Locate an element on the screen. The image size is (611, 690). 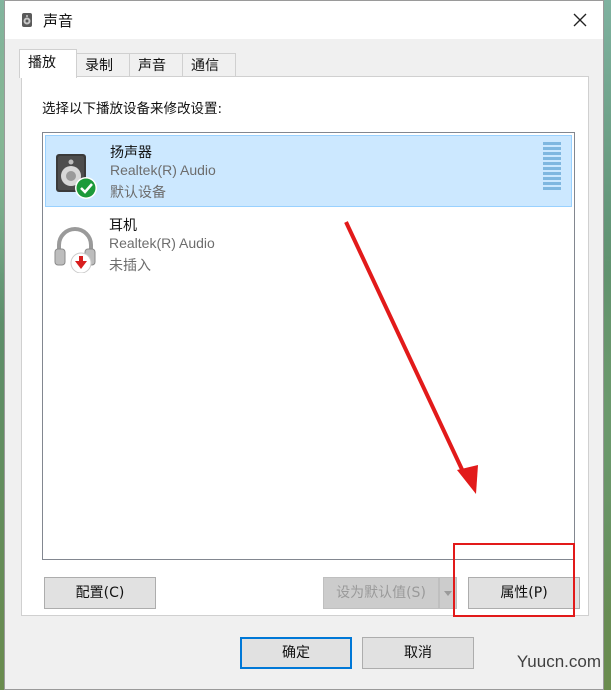
tab-communications: 通信 is located at coordinates (209, 65).